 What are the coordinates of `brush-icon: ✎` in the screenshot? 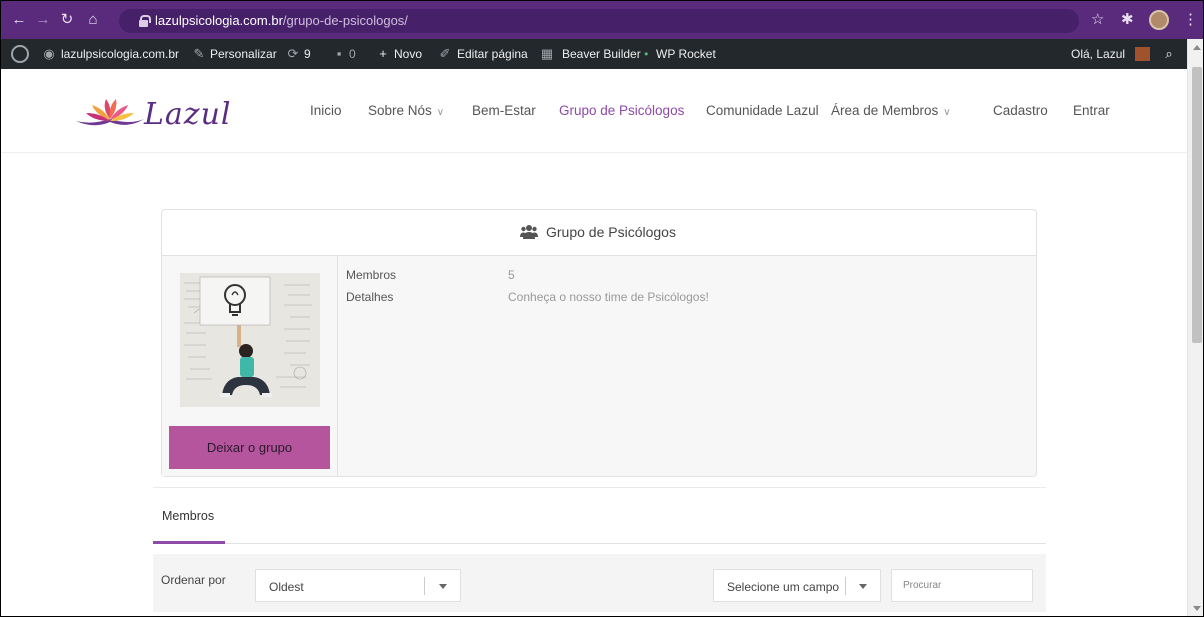 It's located at (199, 53).